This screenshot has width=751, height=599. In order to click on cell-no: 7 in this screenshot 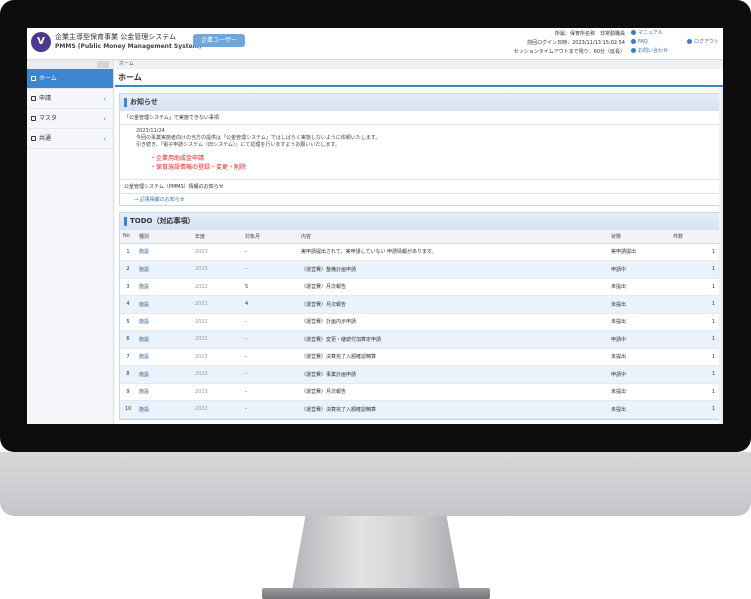, I will do `click(128, 357)`.